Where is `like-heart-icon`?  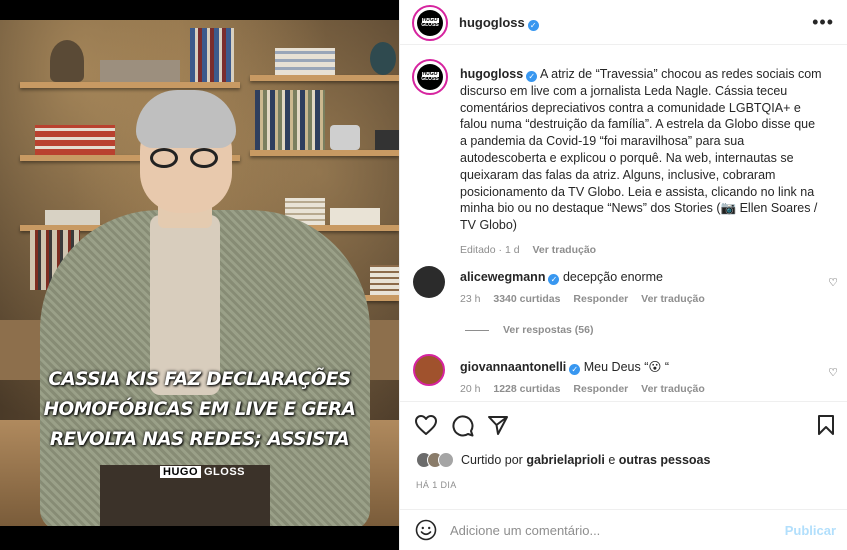
like-heart-icon is located at coordinates (426, 425).